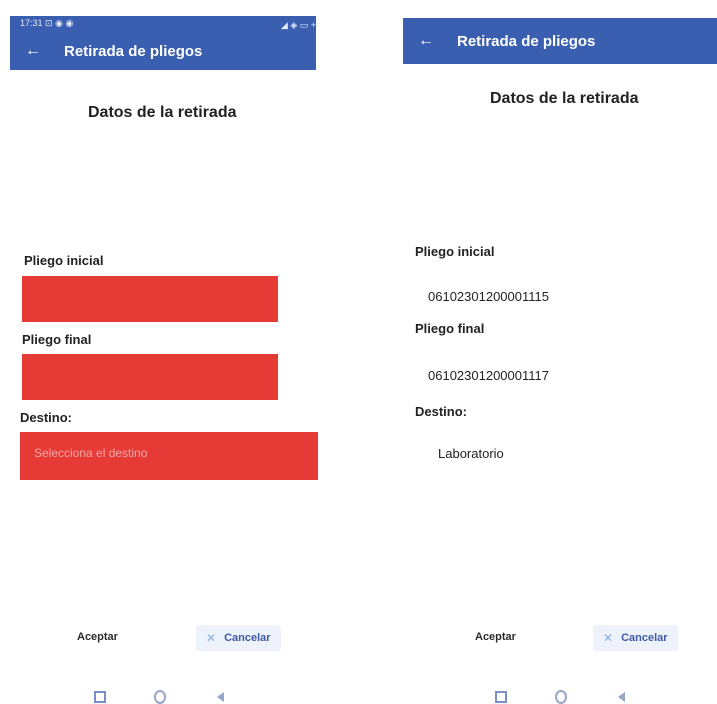  What do you see at coordinates (488, 296) in the screenshot?
I see `pliego-inicial-value: 06102301200001115` at bounding box center [488, 296].